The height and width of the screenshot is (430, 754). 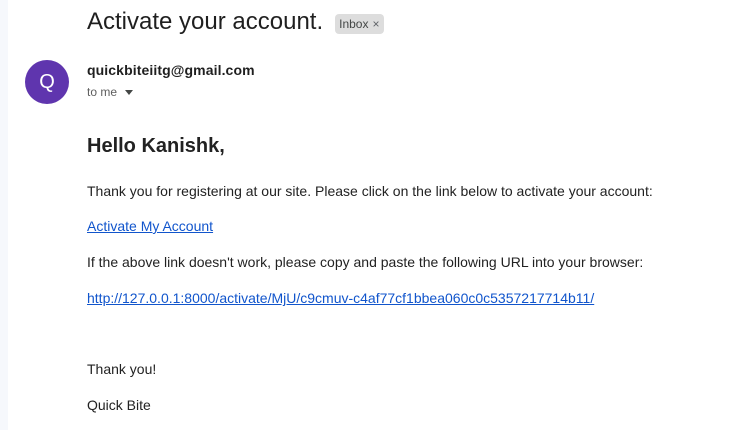 What do you see at coordinates (122, 369) in the screenshot?
I see `thanks-text: Thank you!` at bounding box center [122, 369].